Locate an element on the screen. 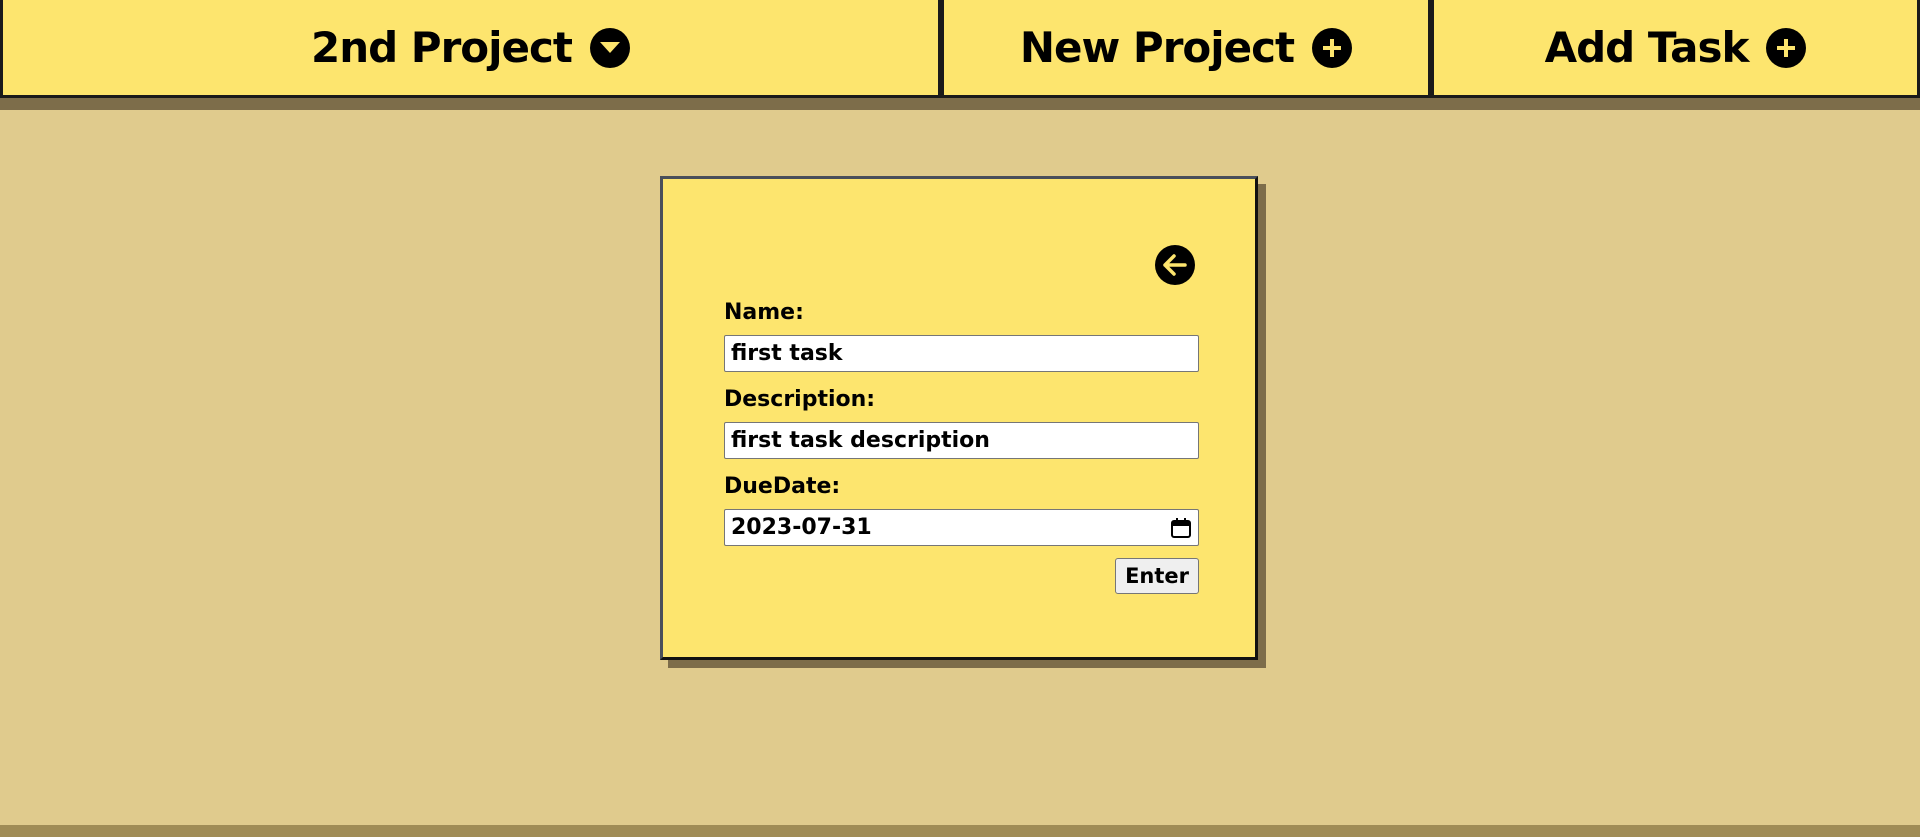 This screenshot has height=837, width=1920. top-navigation: 2nd Project New Project Add Task is located at coordinates (960, 49).